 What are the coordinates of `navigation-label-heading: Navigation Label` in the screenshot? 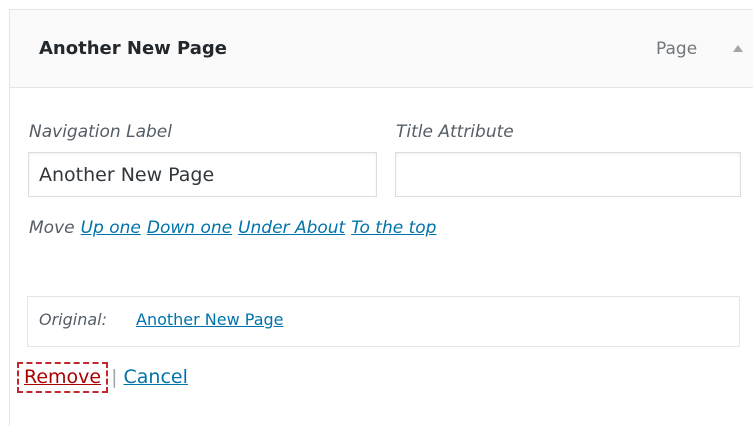 It's located at (100, 132).